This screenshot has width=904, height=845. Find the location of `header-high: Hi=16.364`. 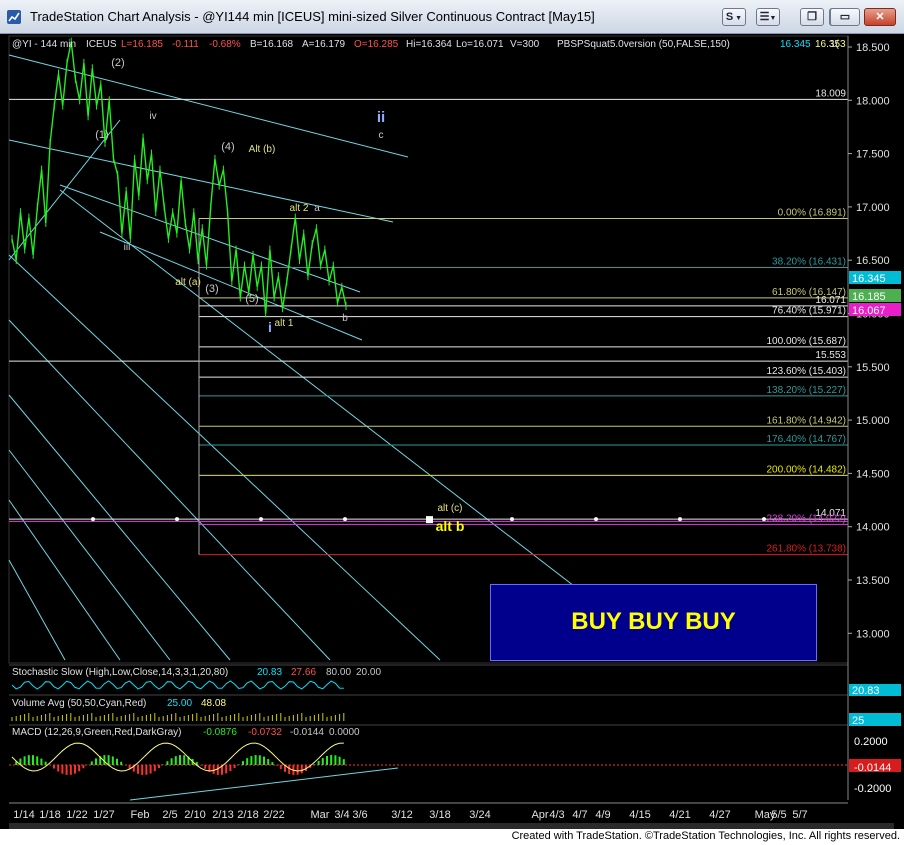

header-high: Hi=16.364 is located at coordinates (429, 44).